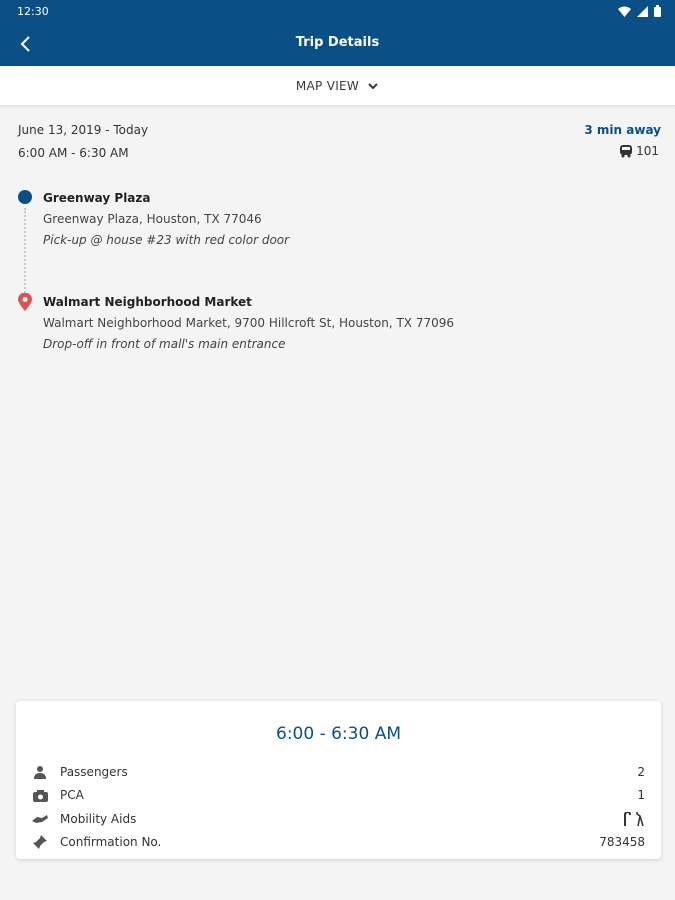  Describe the element at coordinates (25, 302) in the screenshot. I see `location-pin-icon` at that location.